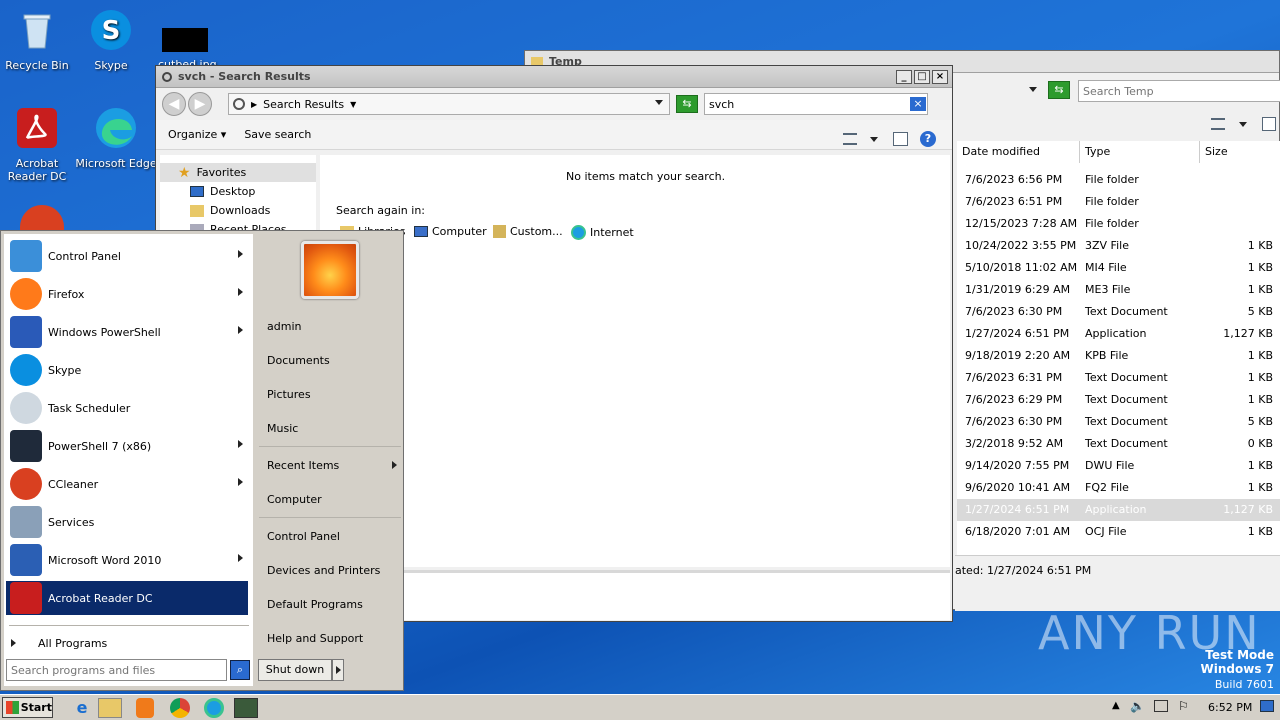  Describe the element at coordinates (1018, 152) in the screenshot. I see `column-header-date: Date modified` at that location.